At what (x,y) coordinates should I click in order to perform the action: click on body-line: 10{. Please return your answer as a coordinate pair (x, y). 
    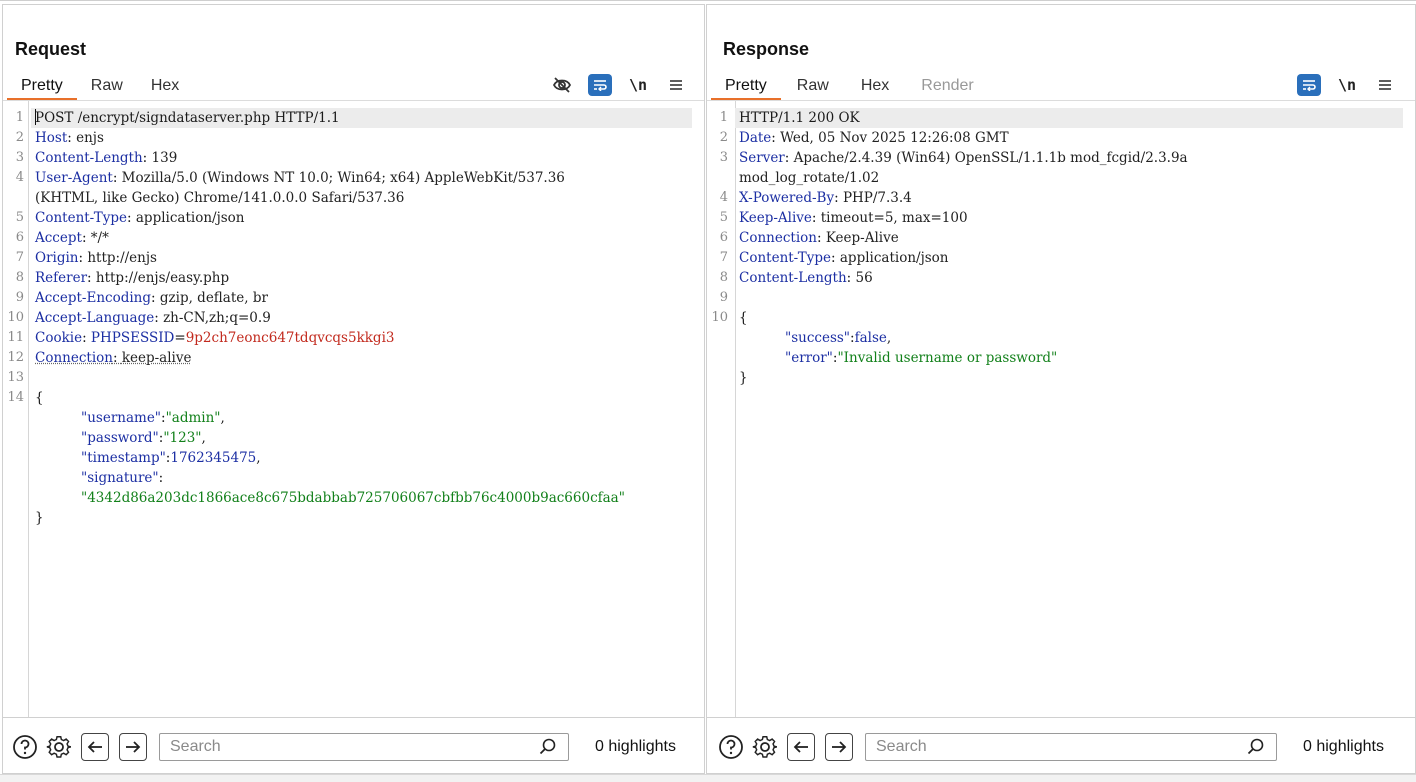
    Looking at the image, I should click on (1055, 318).